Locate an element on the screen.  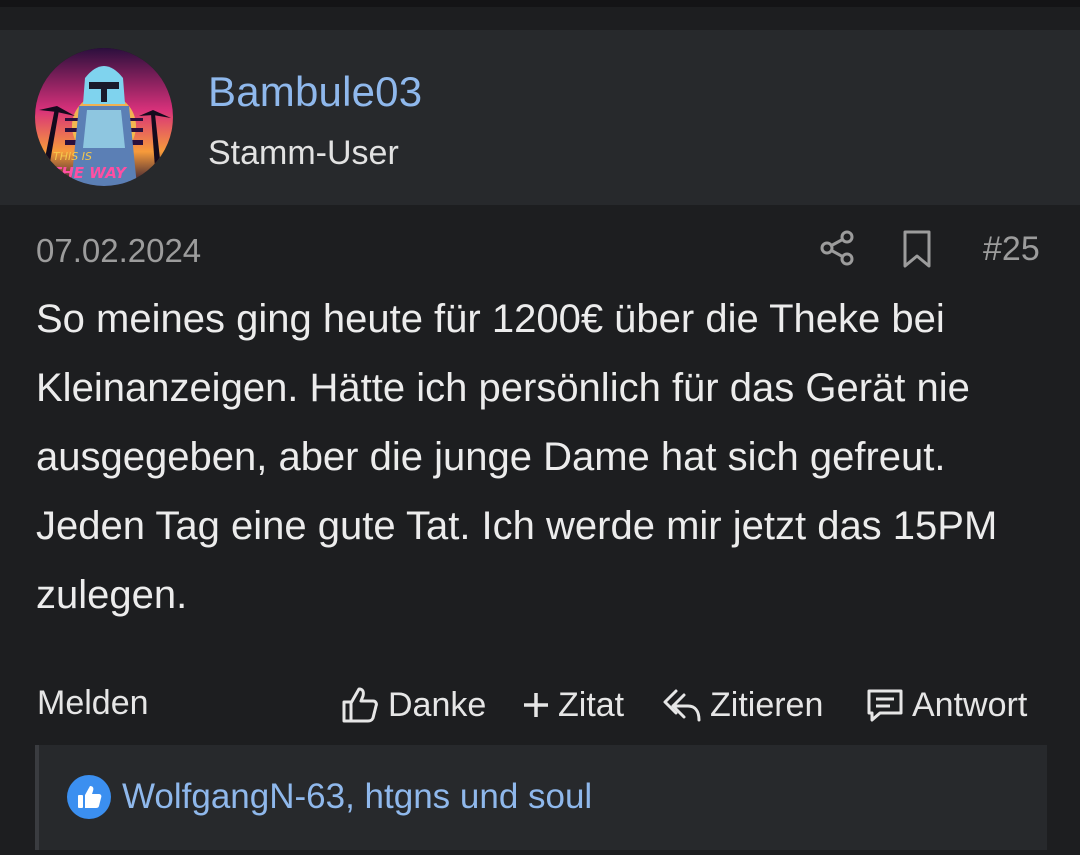
reply-button: Antwort is located at coordinates (946, 705).